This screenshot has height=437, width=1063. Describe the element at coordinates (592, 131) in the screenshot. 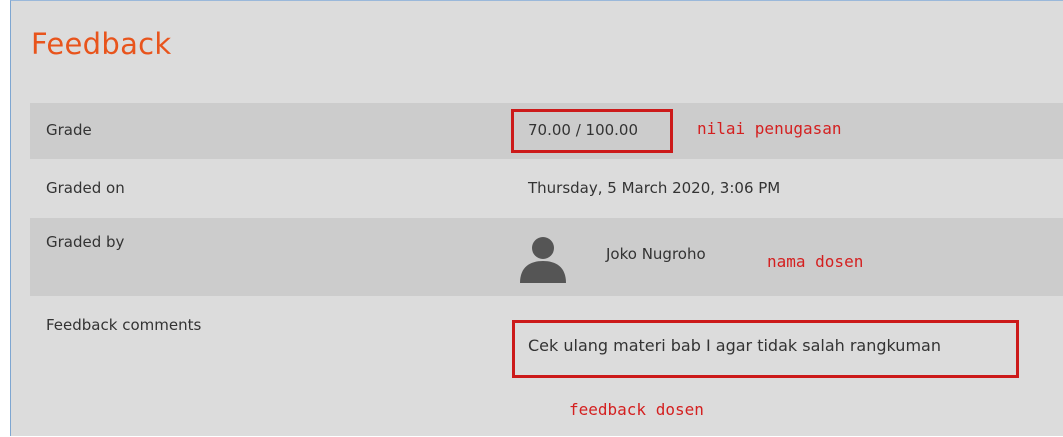

I see `grade-highlight-box` at that location.